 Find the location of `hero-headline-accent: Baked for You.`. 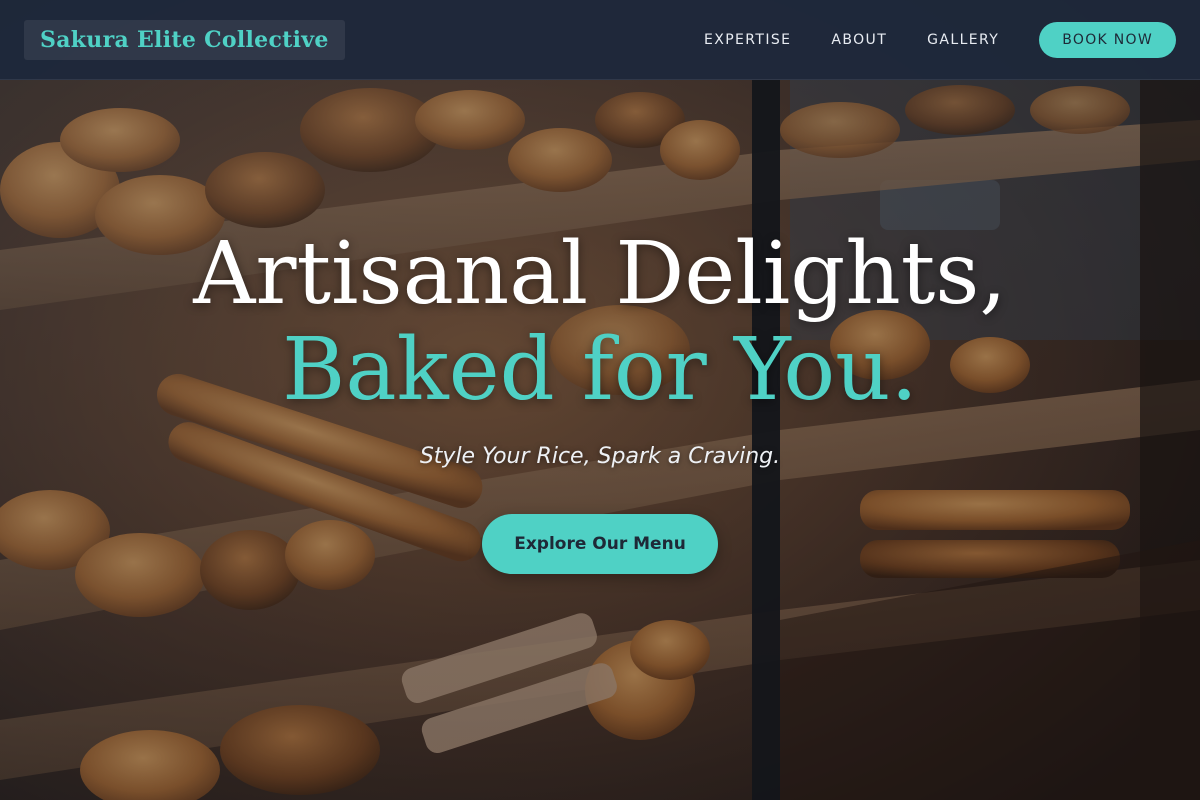

hero-headline-accent: Baked for You. is located at coordinates (600, 370).